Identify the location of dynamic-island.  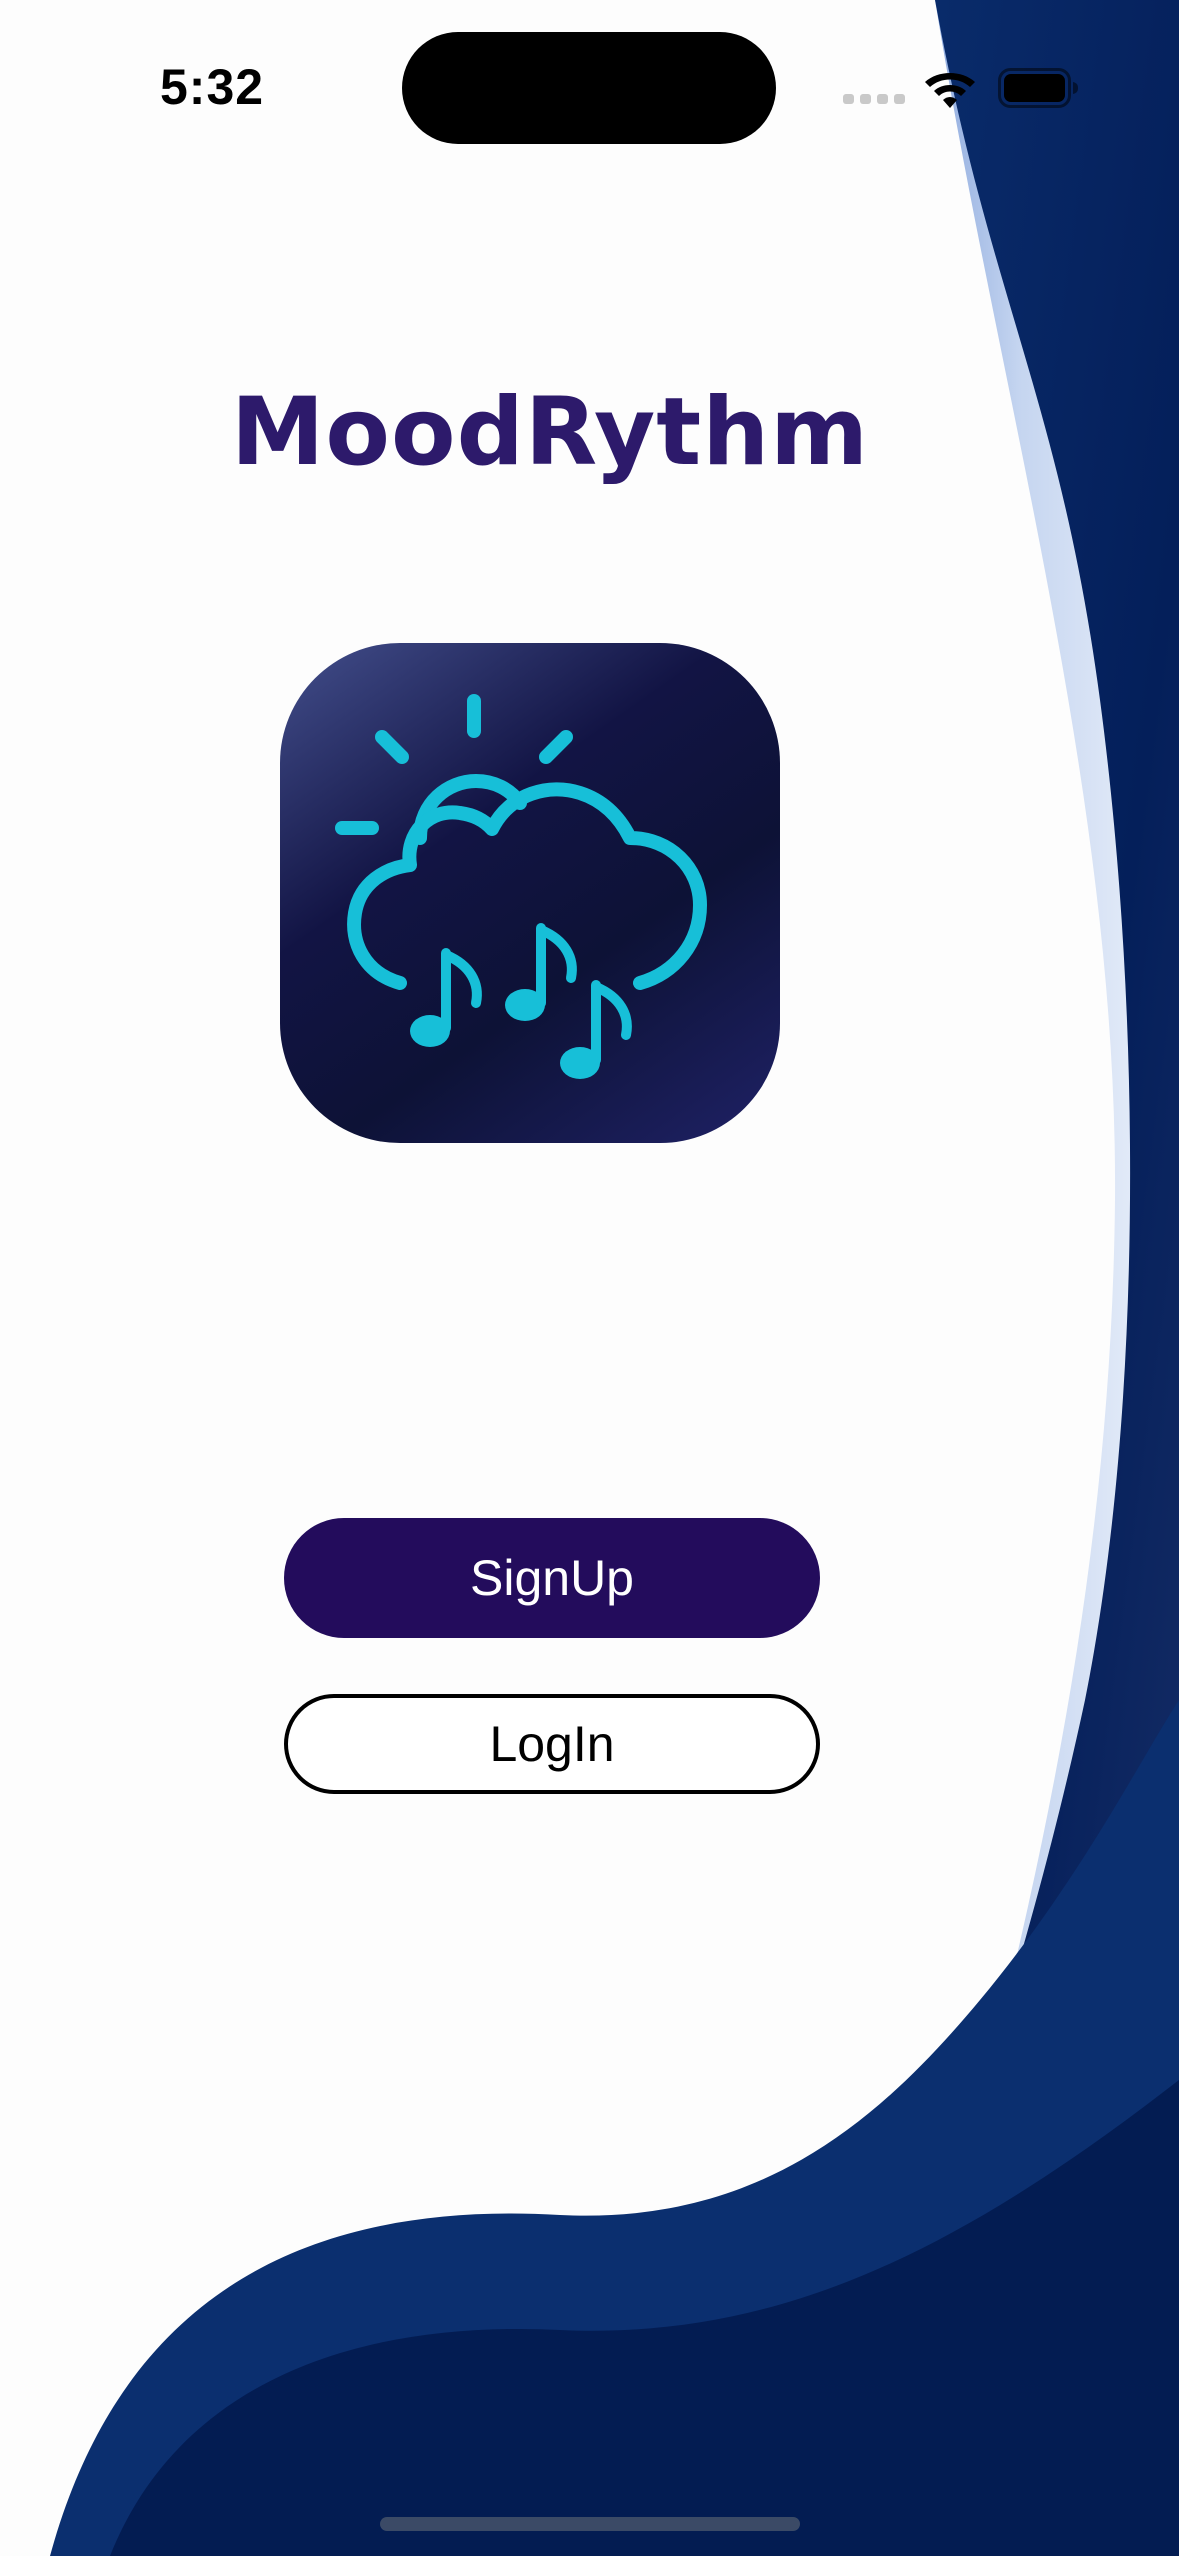
(589, 88).